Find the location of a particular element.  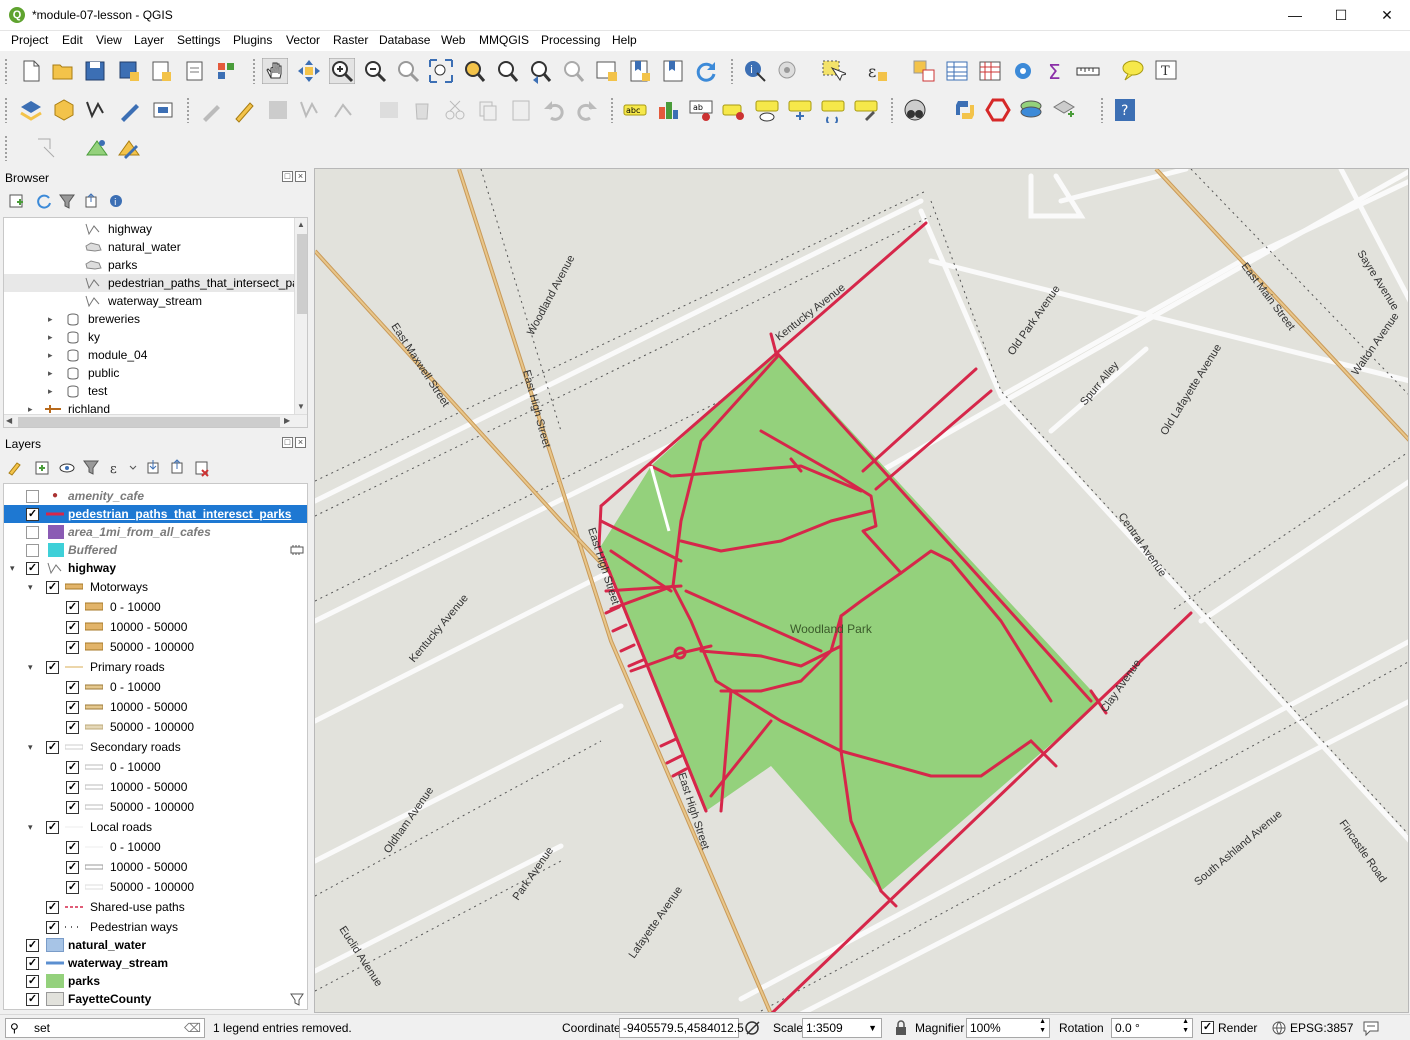

delete-selected-icon is located at coordinates (422, 110).